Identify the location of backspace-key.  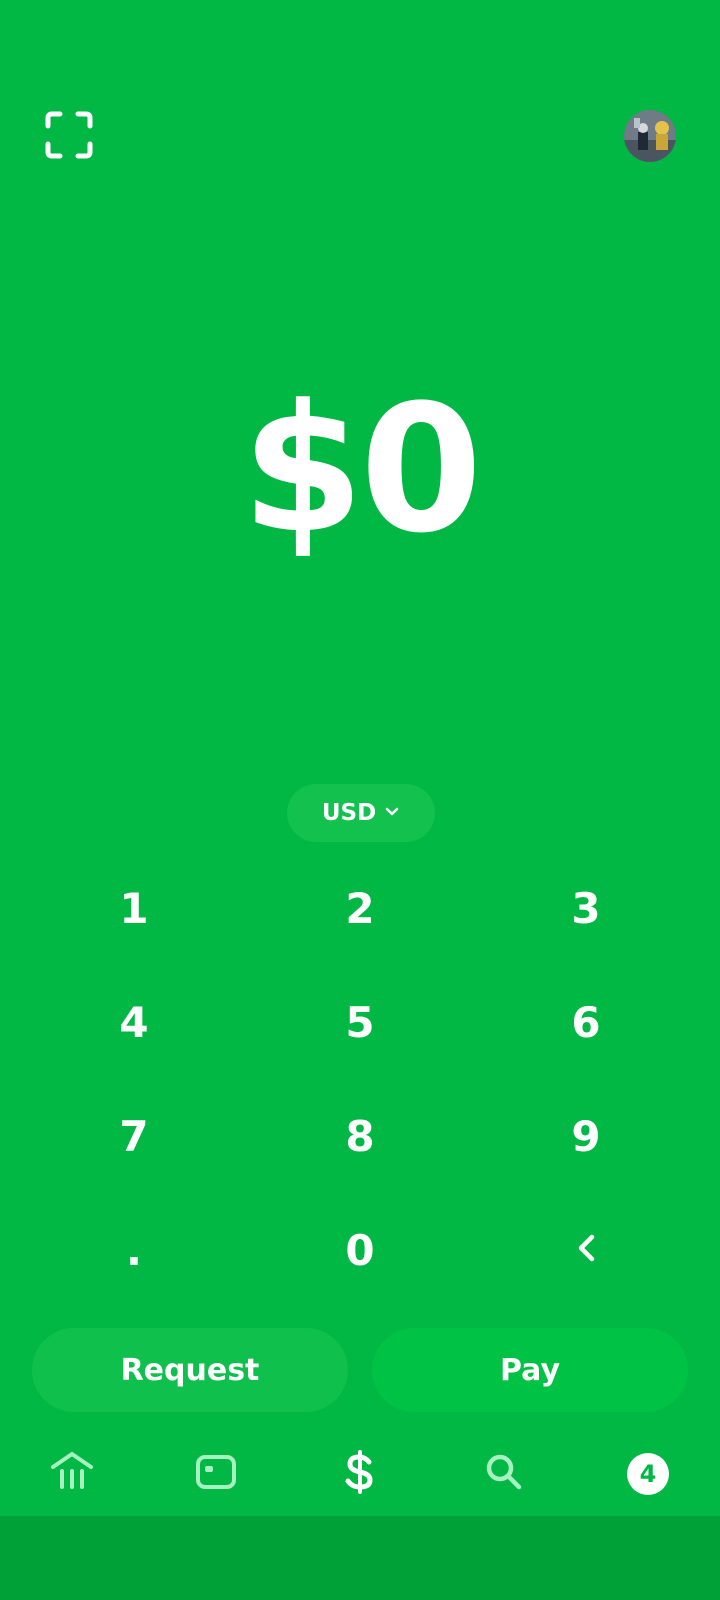
(586, 1250).